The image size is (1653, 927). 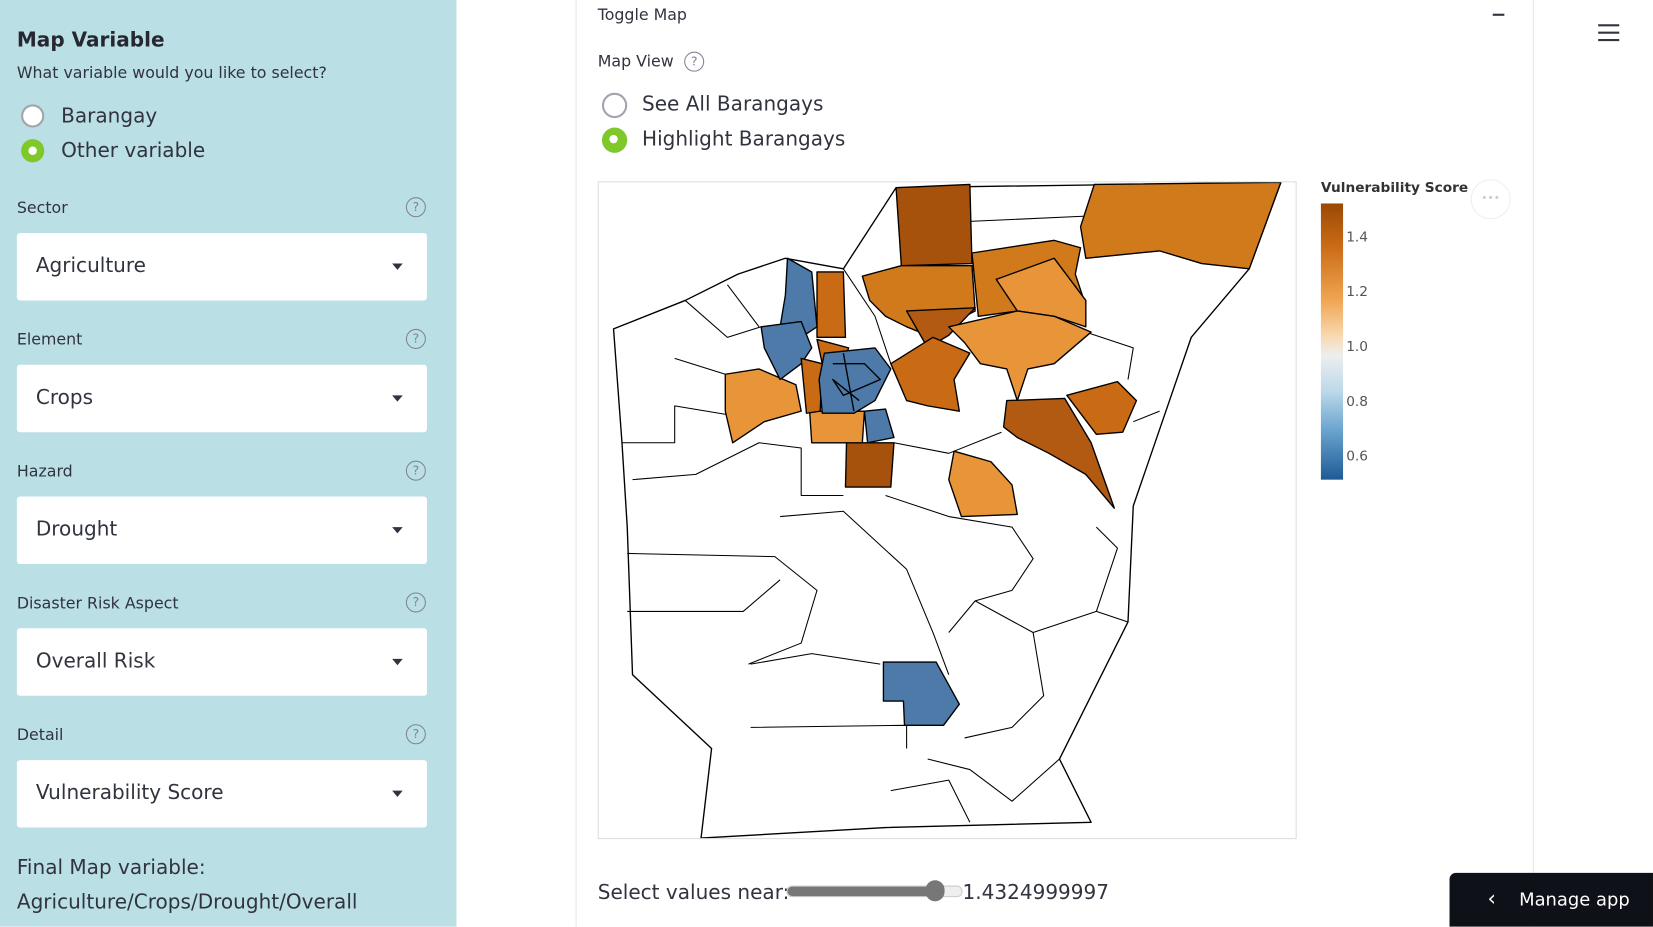 What do you see at coordinates (635, 61) in the screenshot?
I see `map-view-label: Map View` at bounding box center [635, 61].